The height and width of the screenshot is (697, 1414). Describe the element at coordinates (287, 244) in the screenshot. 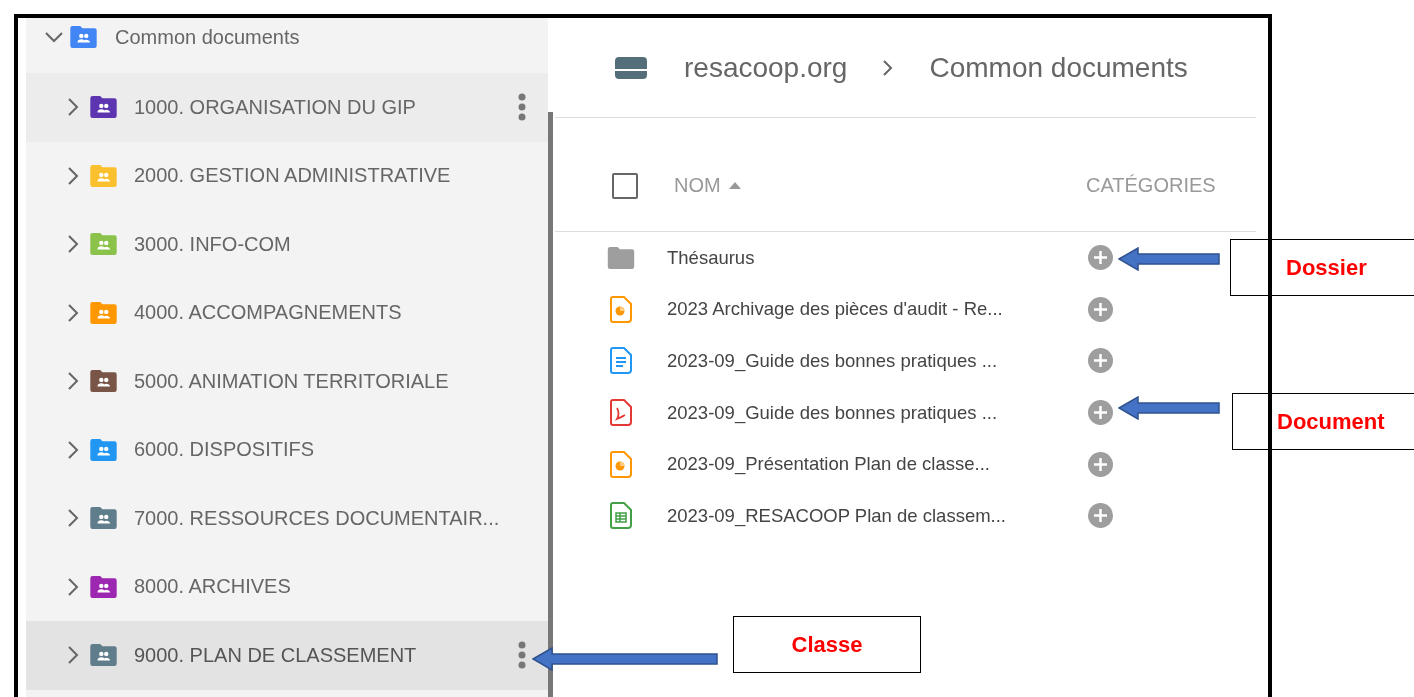

I see `tree-item: 3000. INFO-COM` at that location.